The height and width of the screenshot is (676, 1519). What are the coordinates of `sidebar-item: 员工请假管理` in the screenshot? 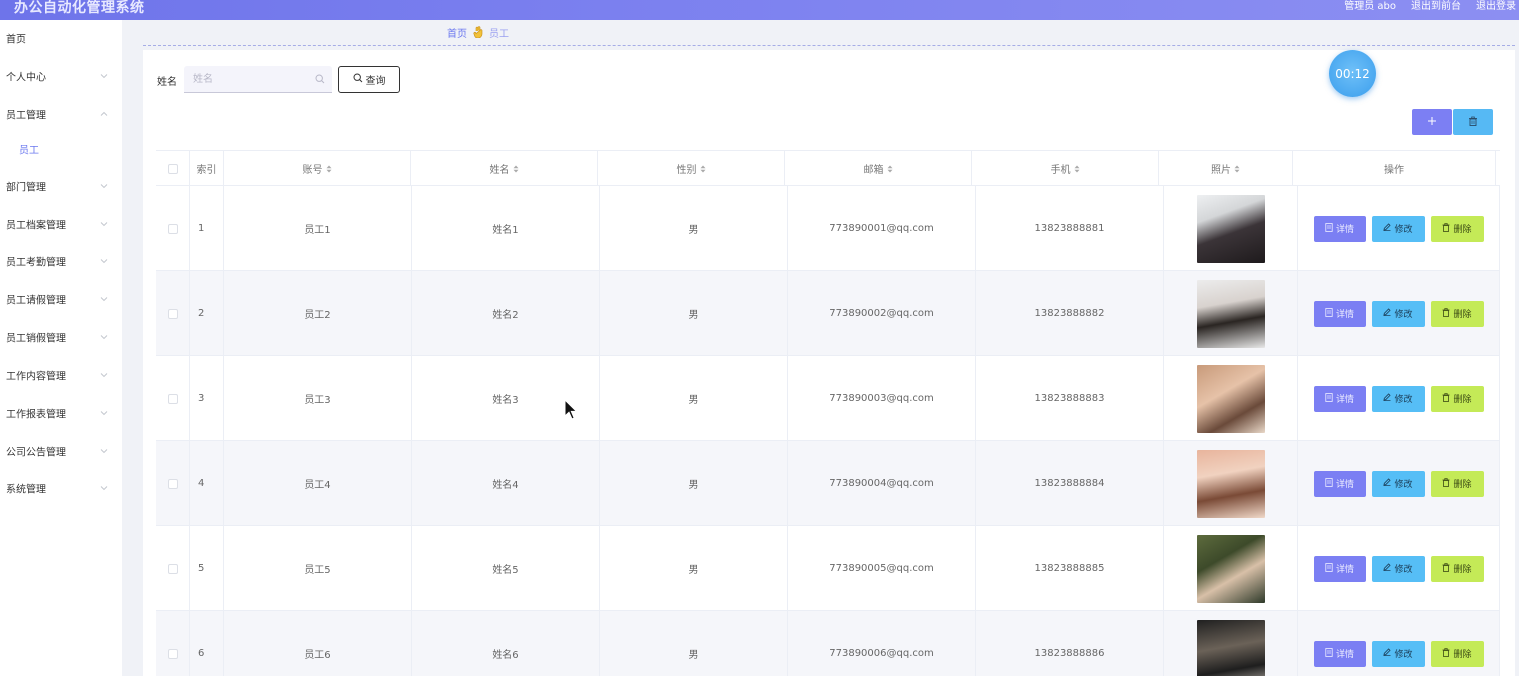 It's located at (61, 299).